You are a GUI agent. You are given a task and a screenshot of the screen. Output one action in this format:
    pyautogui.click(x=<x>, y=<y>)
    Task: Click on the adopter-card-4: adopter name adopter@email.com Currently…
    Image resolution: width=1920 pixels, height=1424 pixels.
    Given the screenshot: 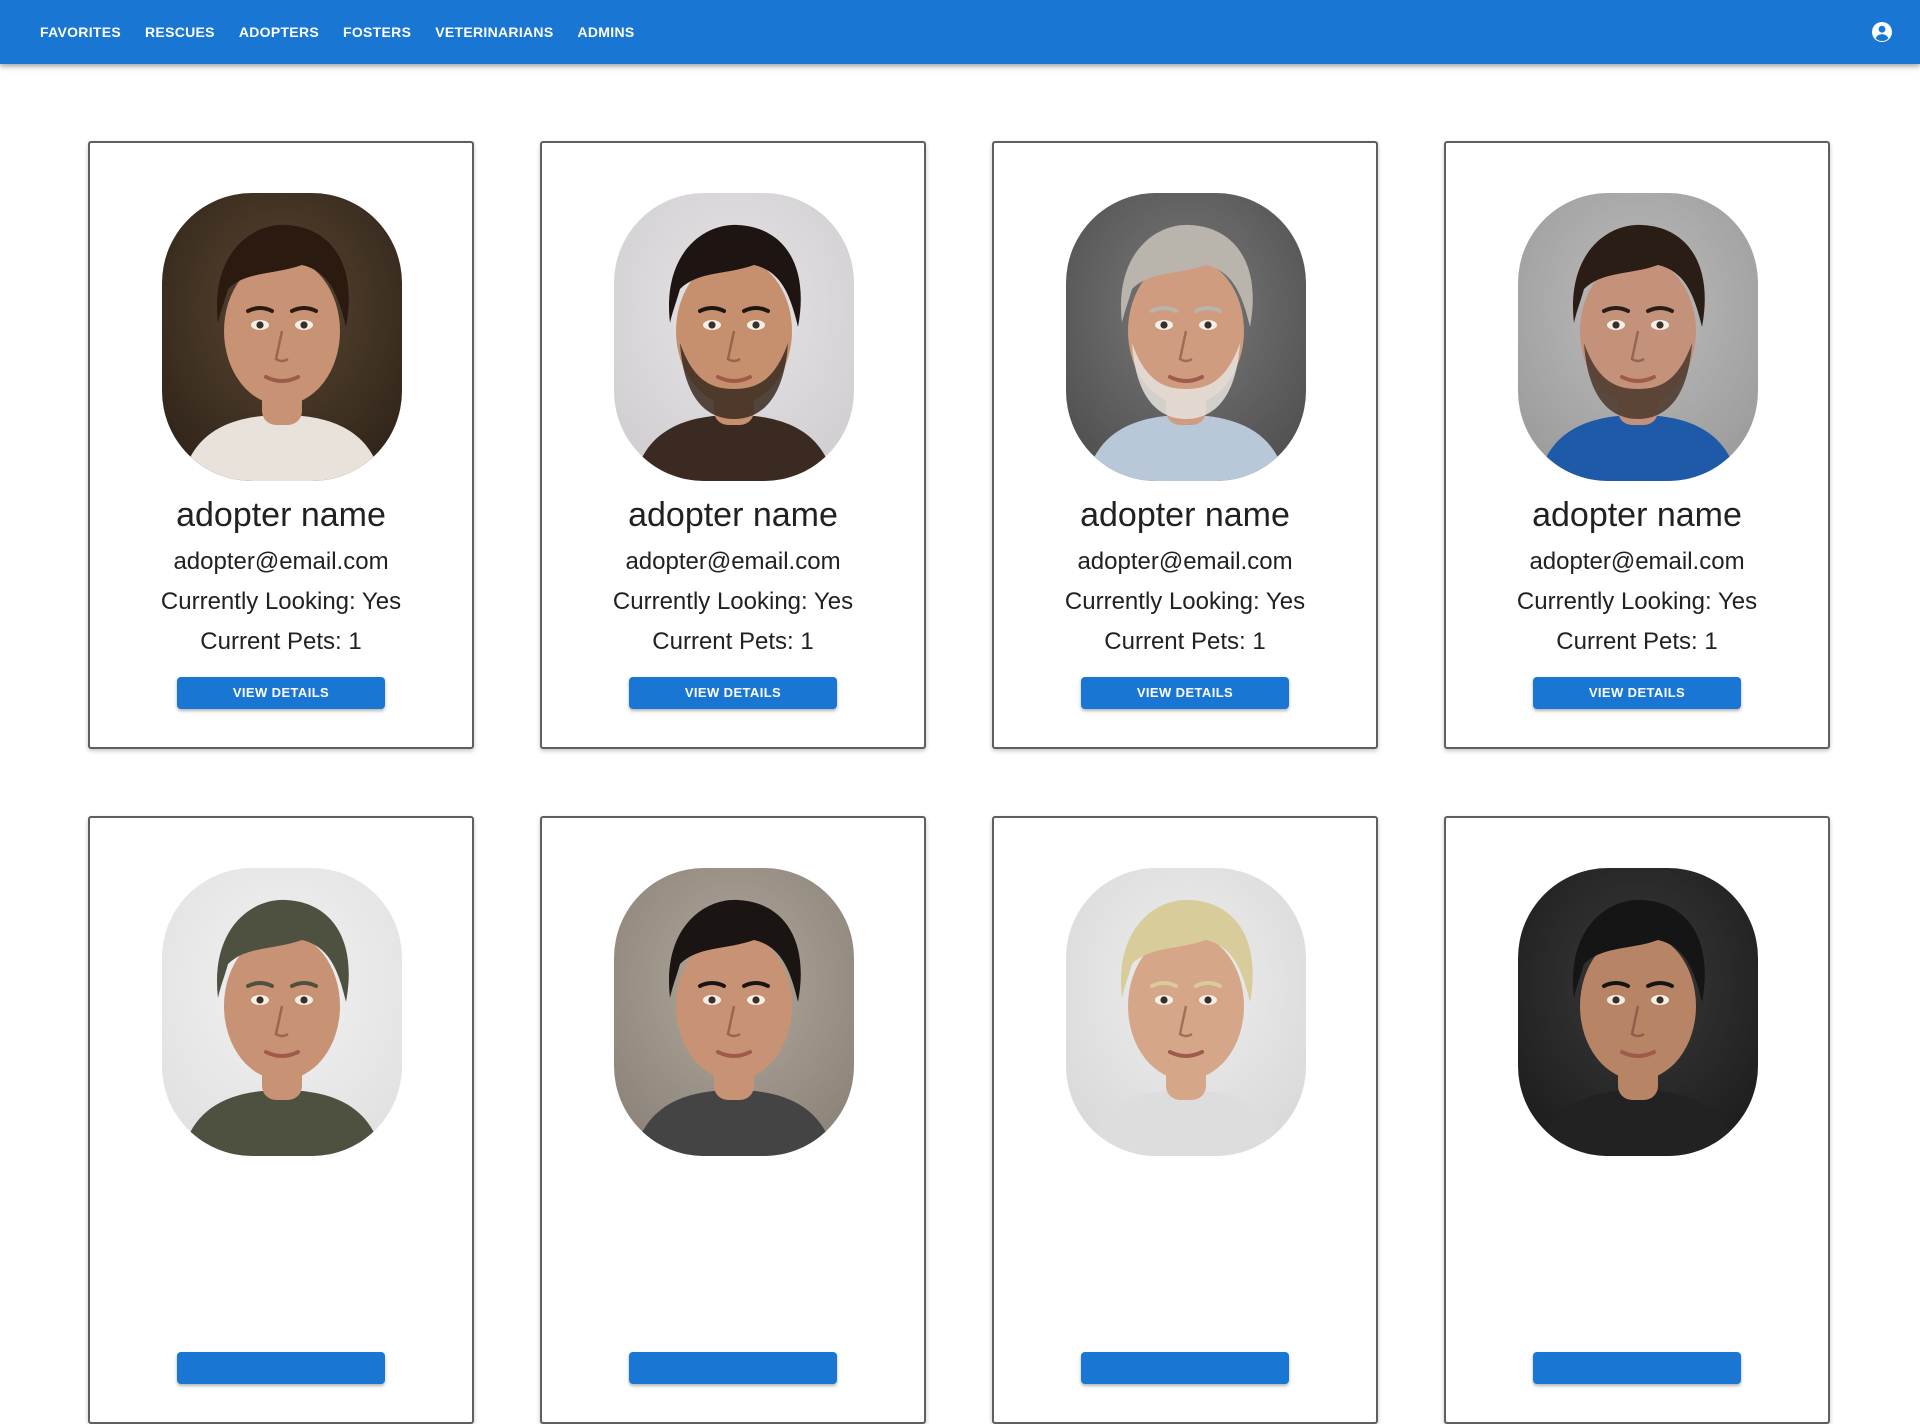 What is the action you would take?
    pyautogui.click(x=1637, y=445)
    